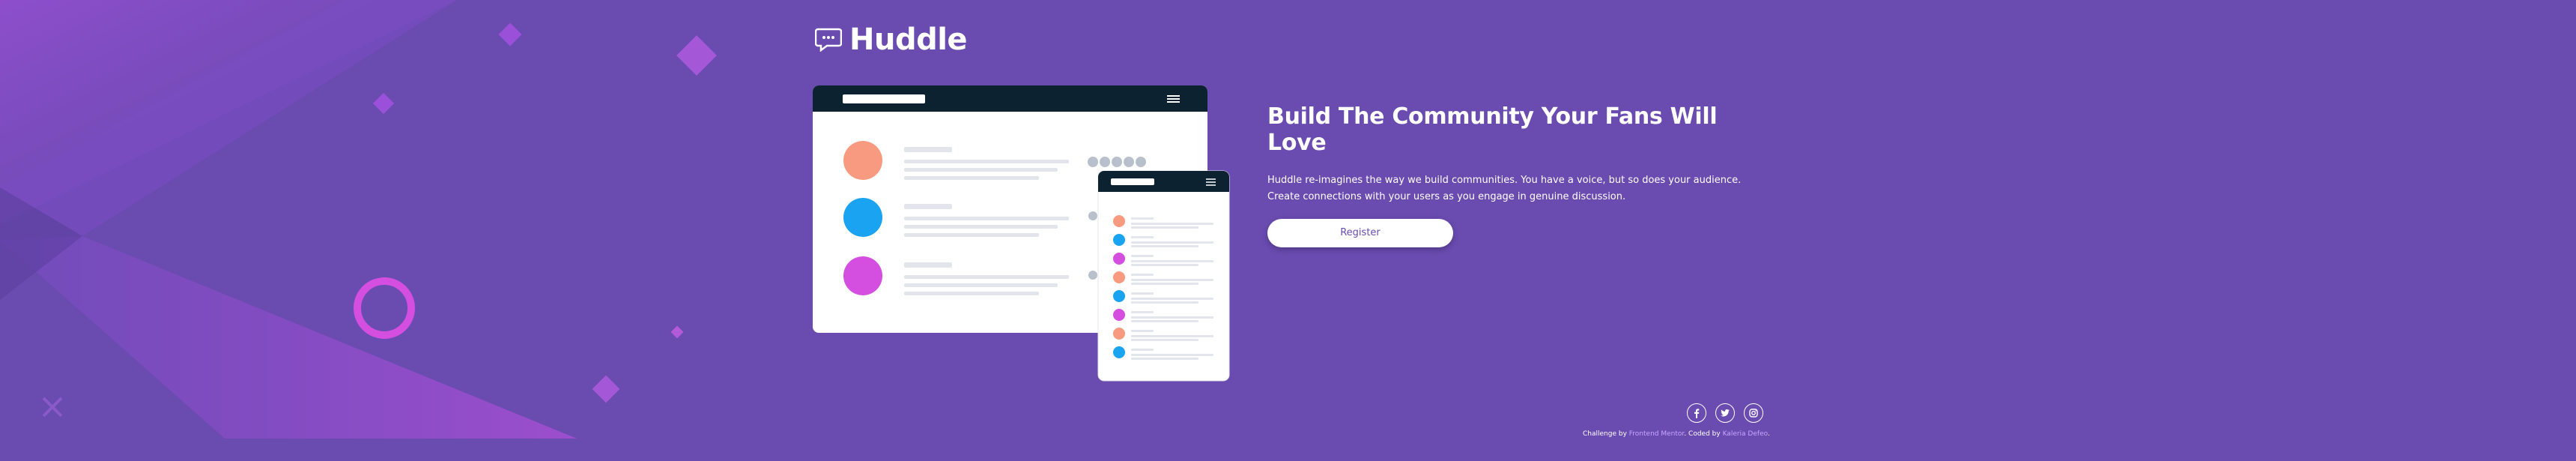 The height and width of the screenshot is (461, 2576). What do you see at coordinates (1768, 434) in the screenshot?
I see `attribution-end: .` at bounding box center [1768, 434].